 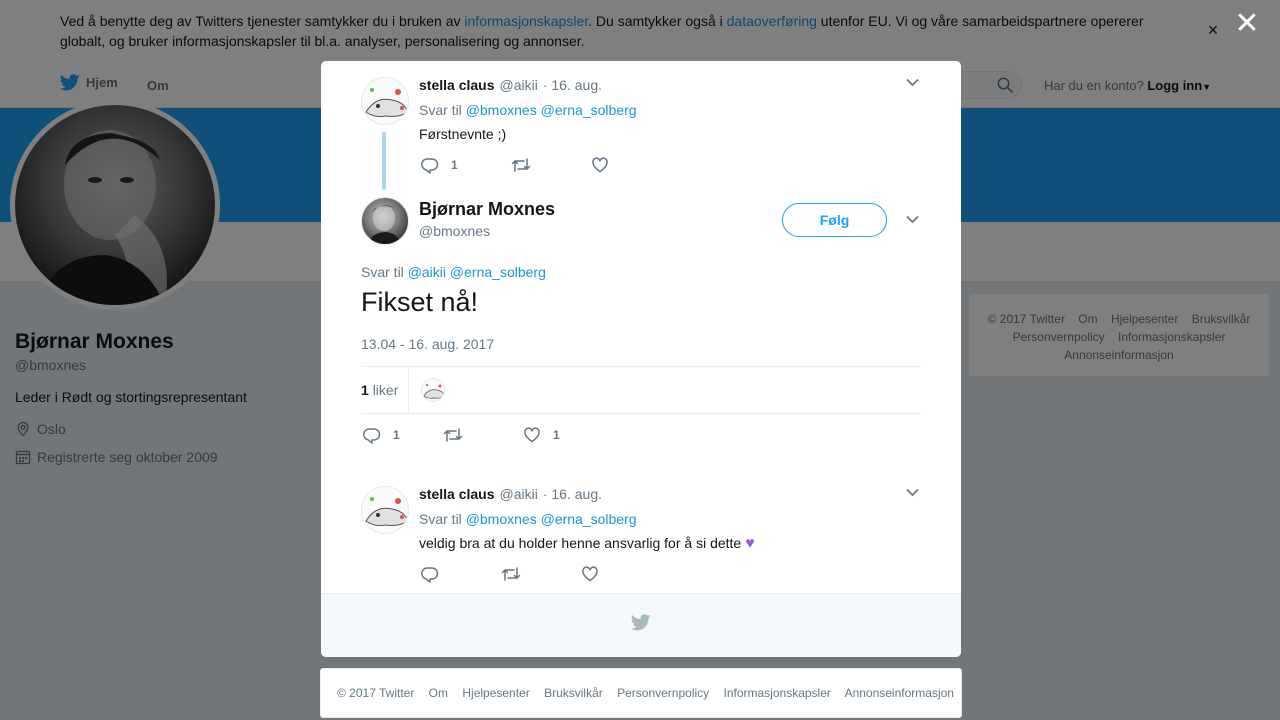 What do you see at coordinates (385, 390) in the screenshot?
I see `likes-label: liker` at bounding box center [385, 390].